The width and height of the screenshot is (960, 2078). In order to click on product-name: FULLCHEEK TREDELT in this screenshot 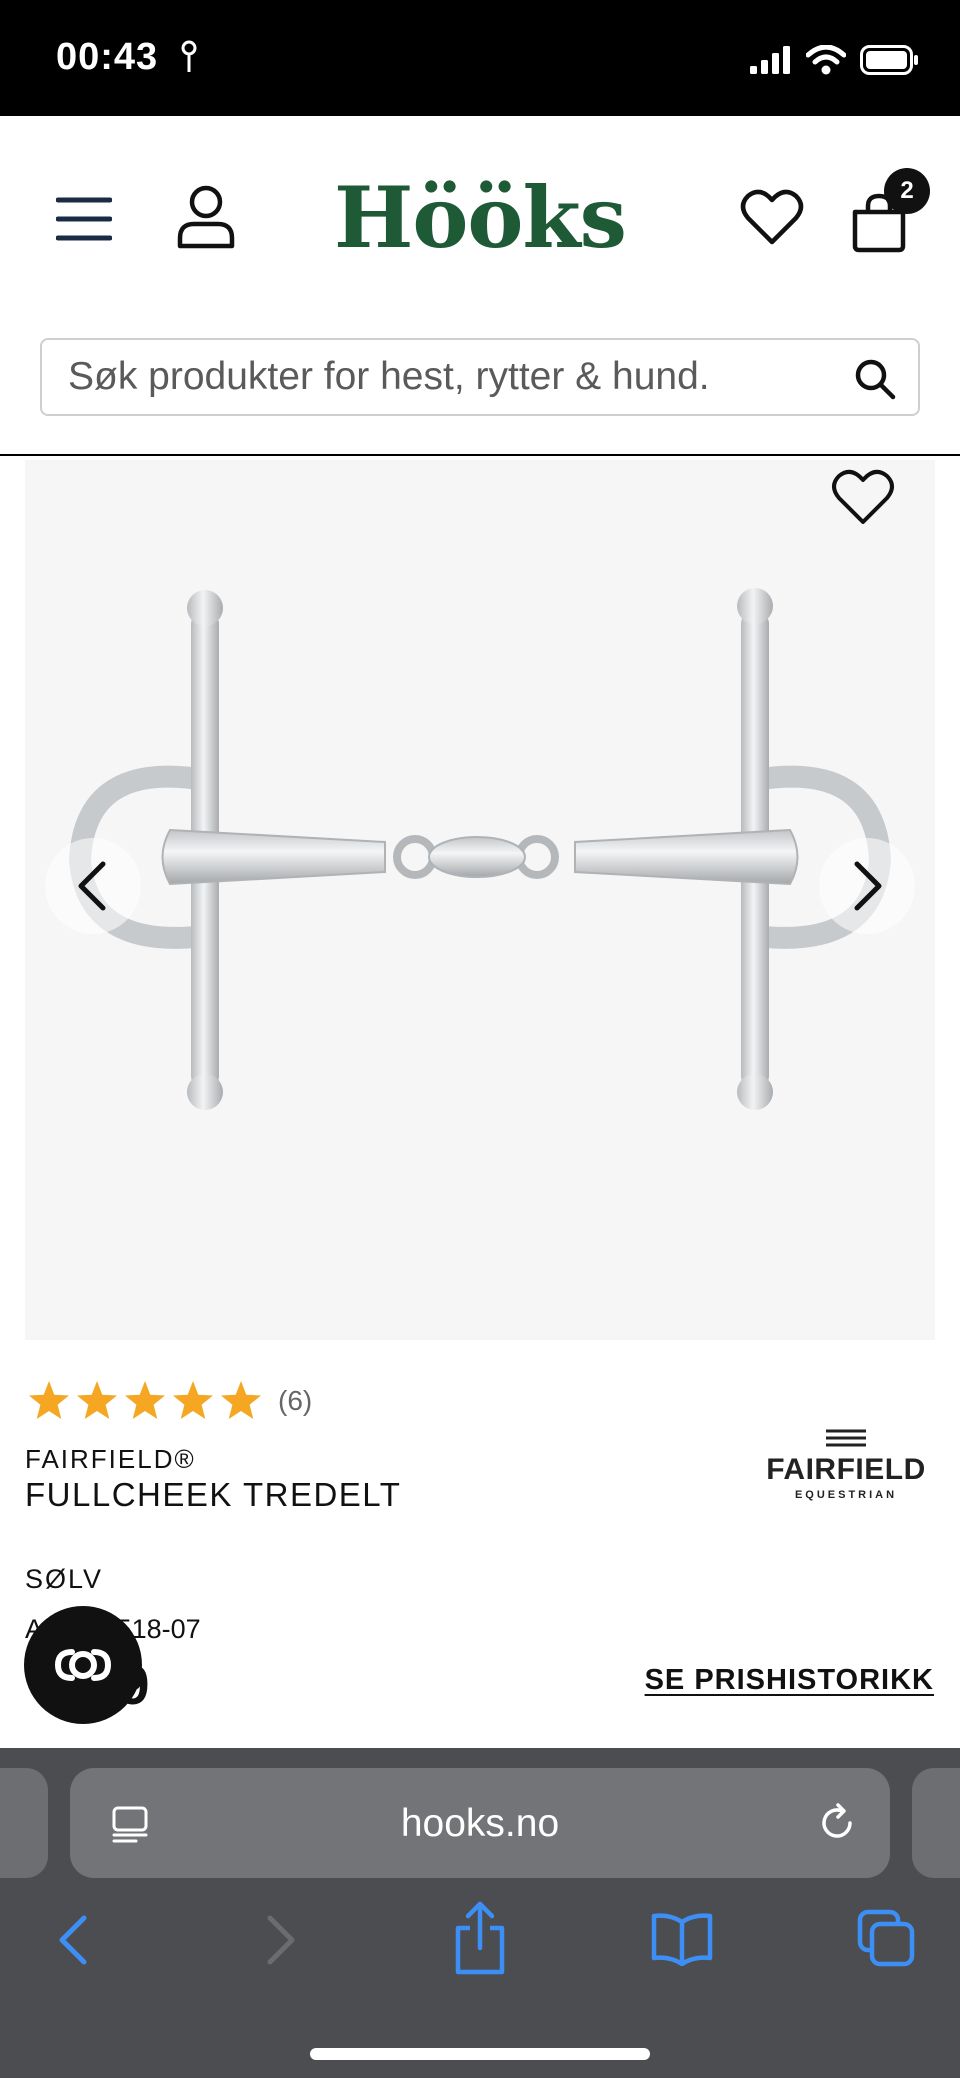, I will do `click(213, 1494)`.